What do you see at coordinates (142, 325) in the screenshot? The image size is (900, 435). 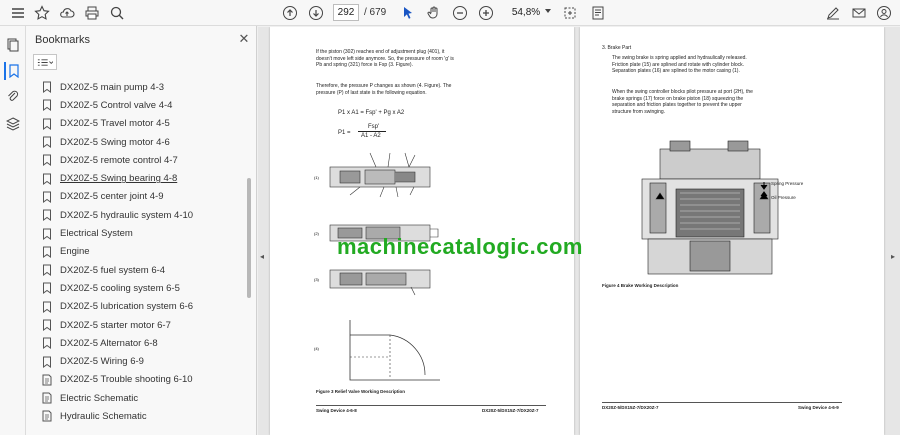 I see `bookmark-item: DX20Z-5 starter motor 6-7` at bounding box center [142, 325].